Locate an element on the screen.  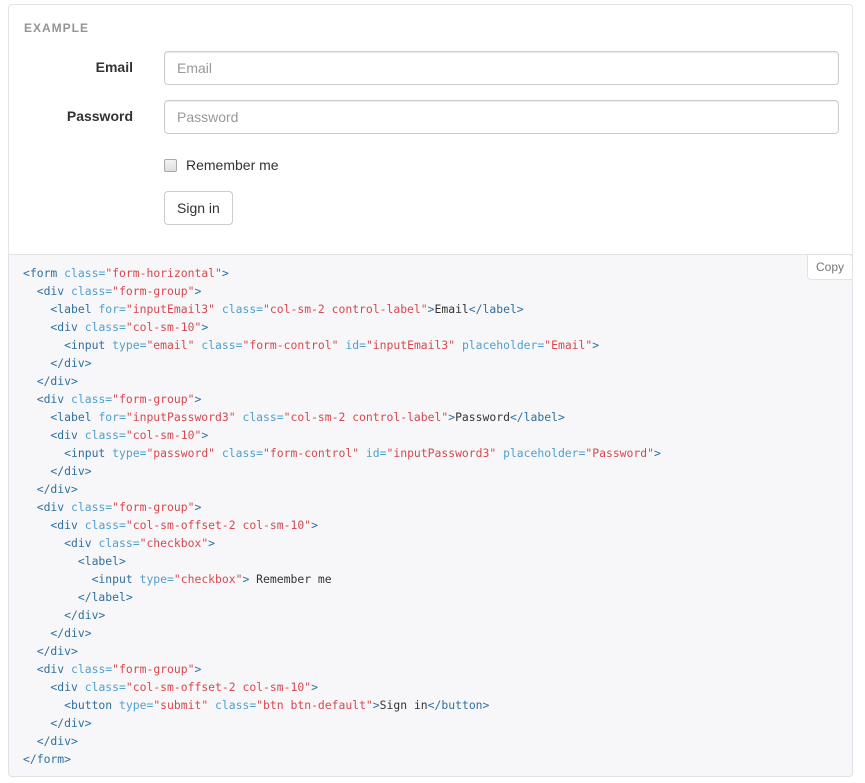
remember-me-checkbox-row: Remember me is located at coordinates (221, 165).